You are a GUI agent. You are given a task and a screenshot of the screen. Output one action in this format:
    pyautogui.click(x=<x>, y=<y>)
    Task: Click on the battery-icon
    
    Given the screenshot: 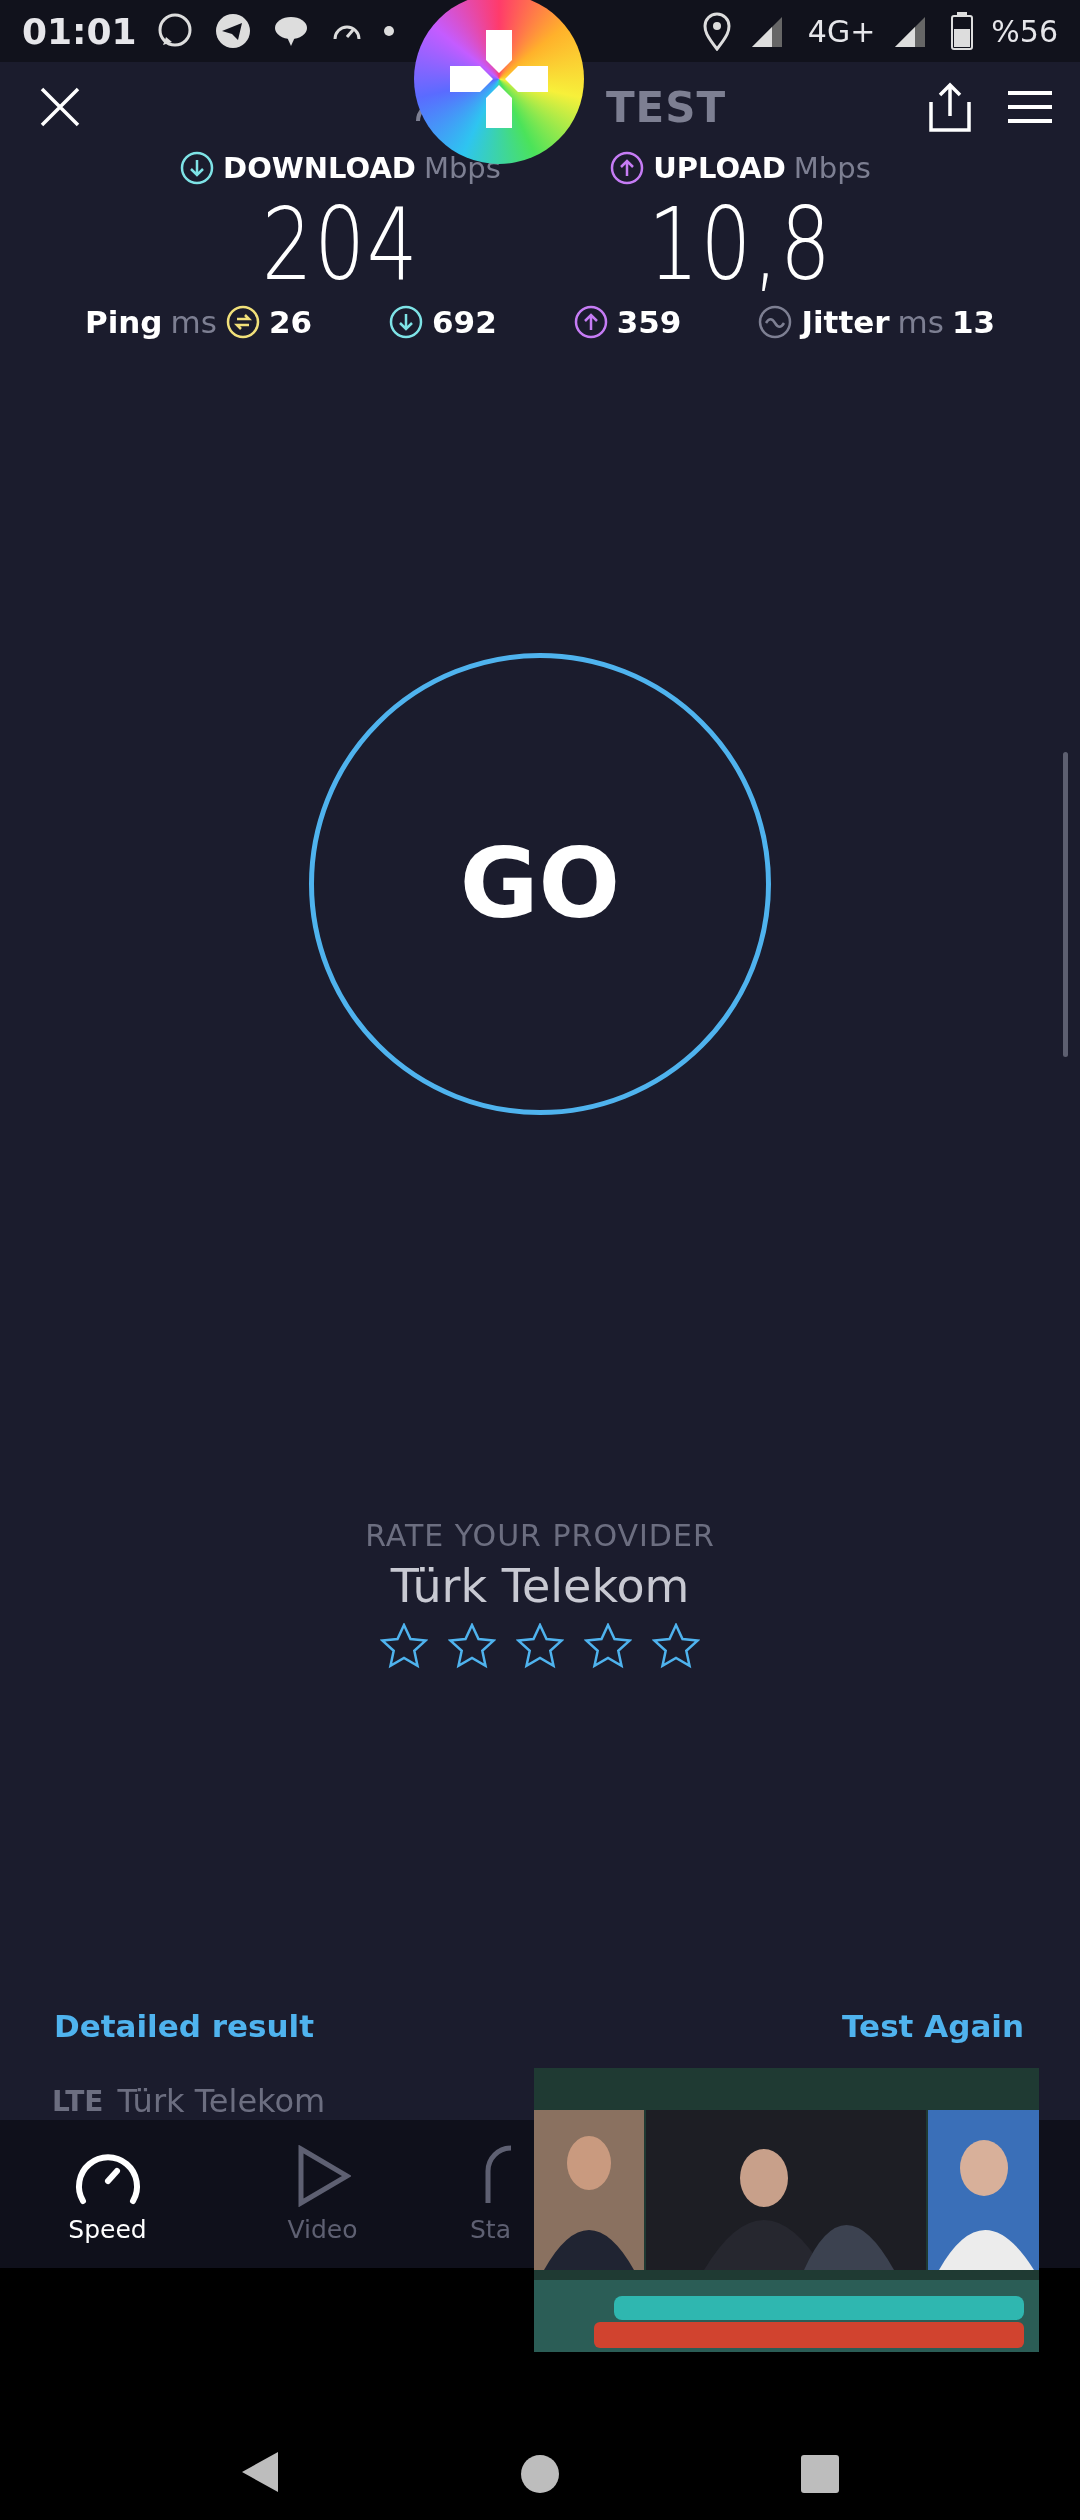 What is the action you would take?
    pyautogui.click(x=962, y=31)
    